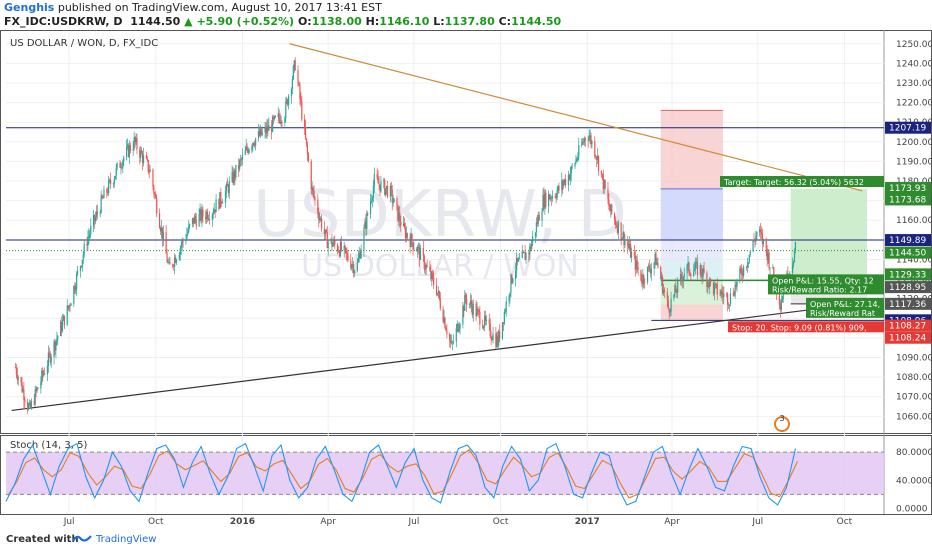  What do you see at coordinates (914, 104) in the screenshot?
I see `y-tick-label: 1220.00` at bounding box center [914, 104].